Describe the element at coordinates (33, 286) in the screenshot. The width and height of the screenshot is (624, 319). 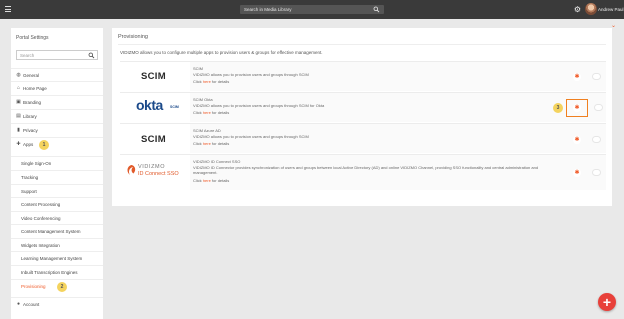
I see `sidebar-subitem-label: Provisioning` at that location.